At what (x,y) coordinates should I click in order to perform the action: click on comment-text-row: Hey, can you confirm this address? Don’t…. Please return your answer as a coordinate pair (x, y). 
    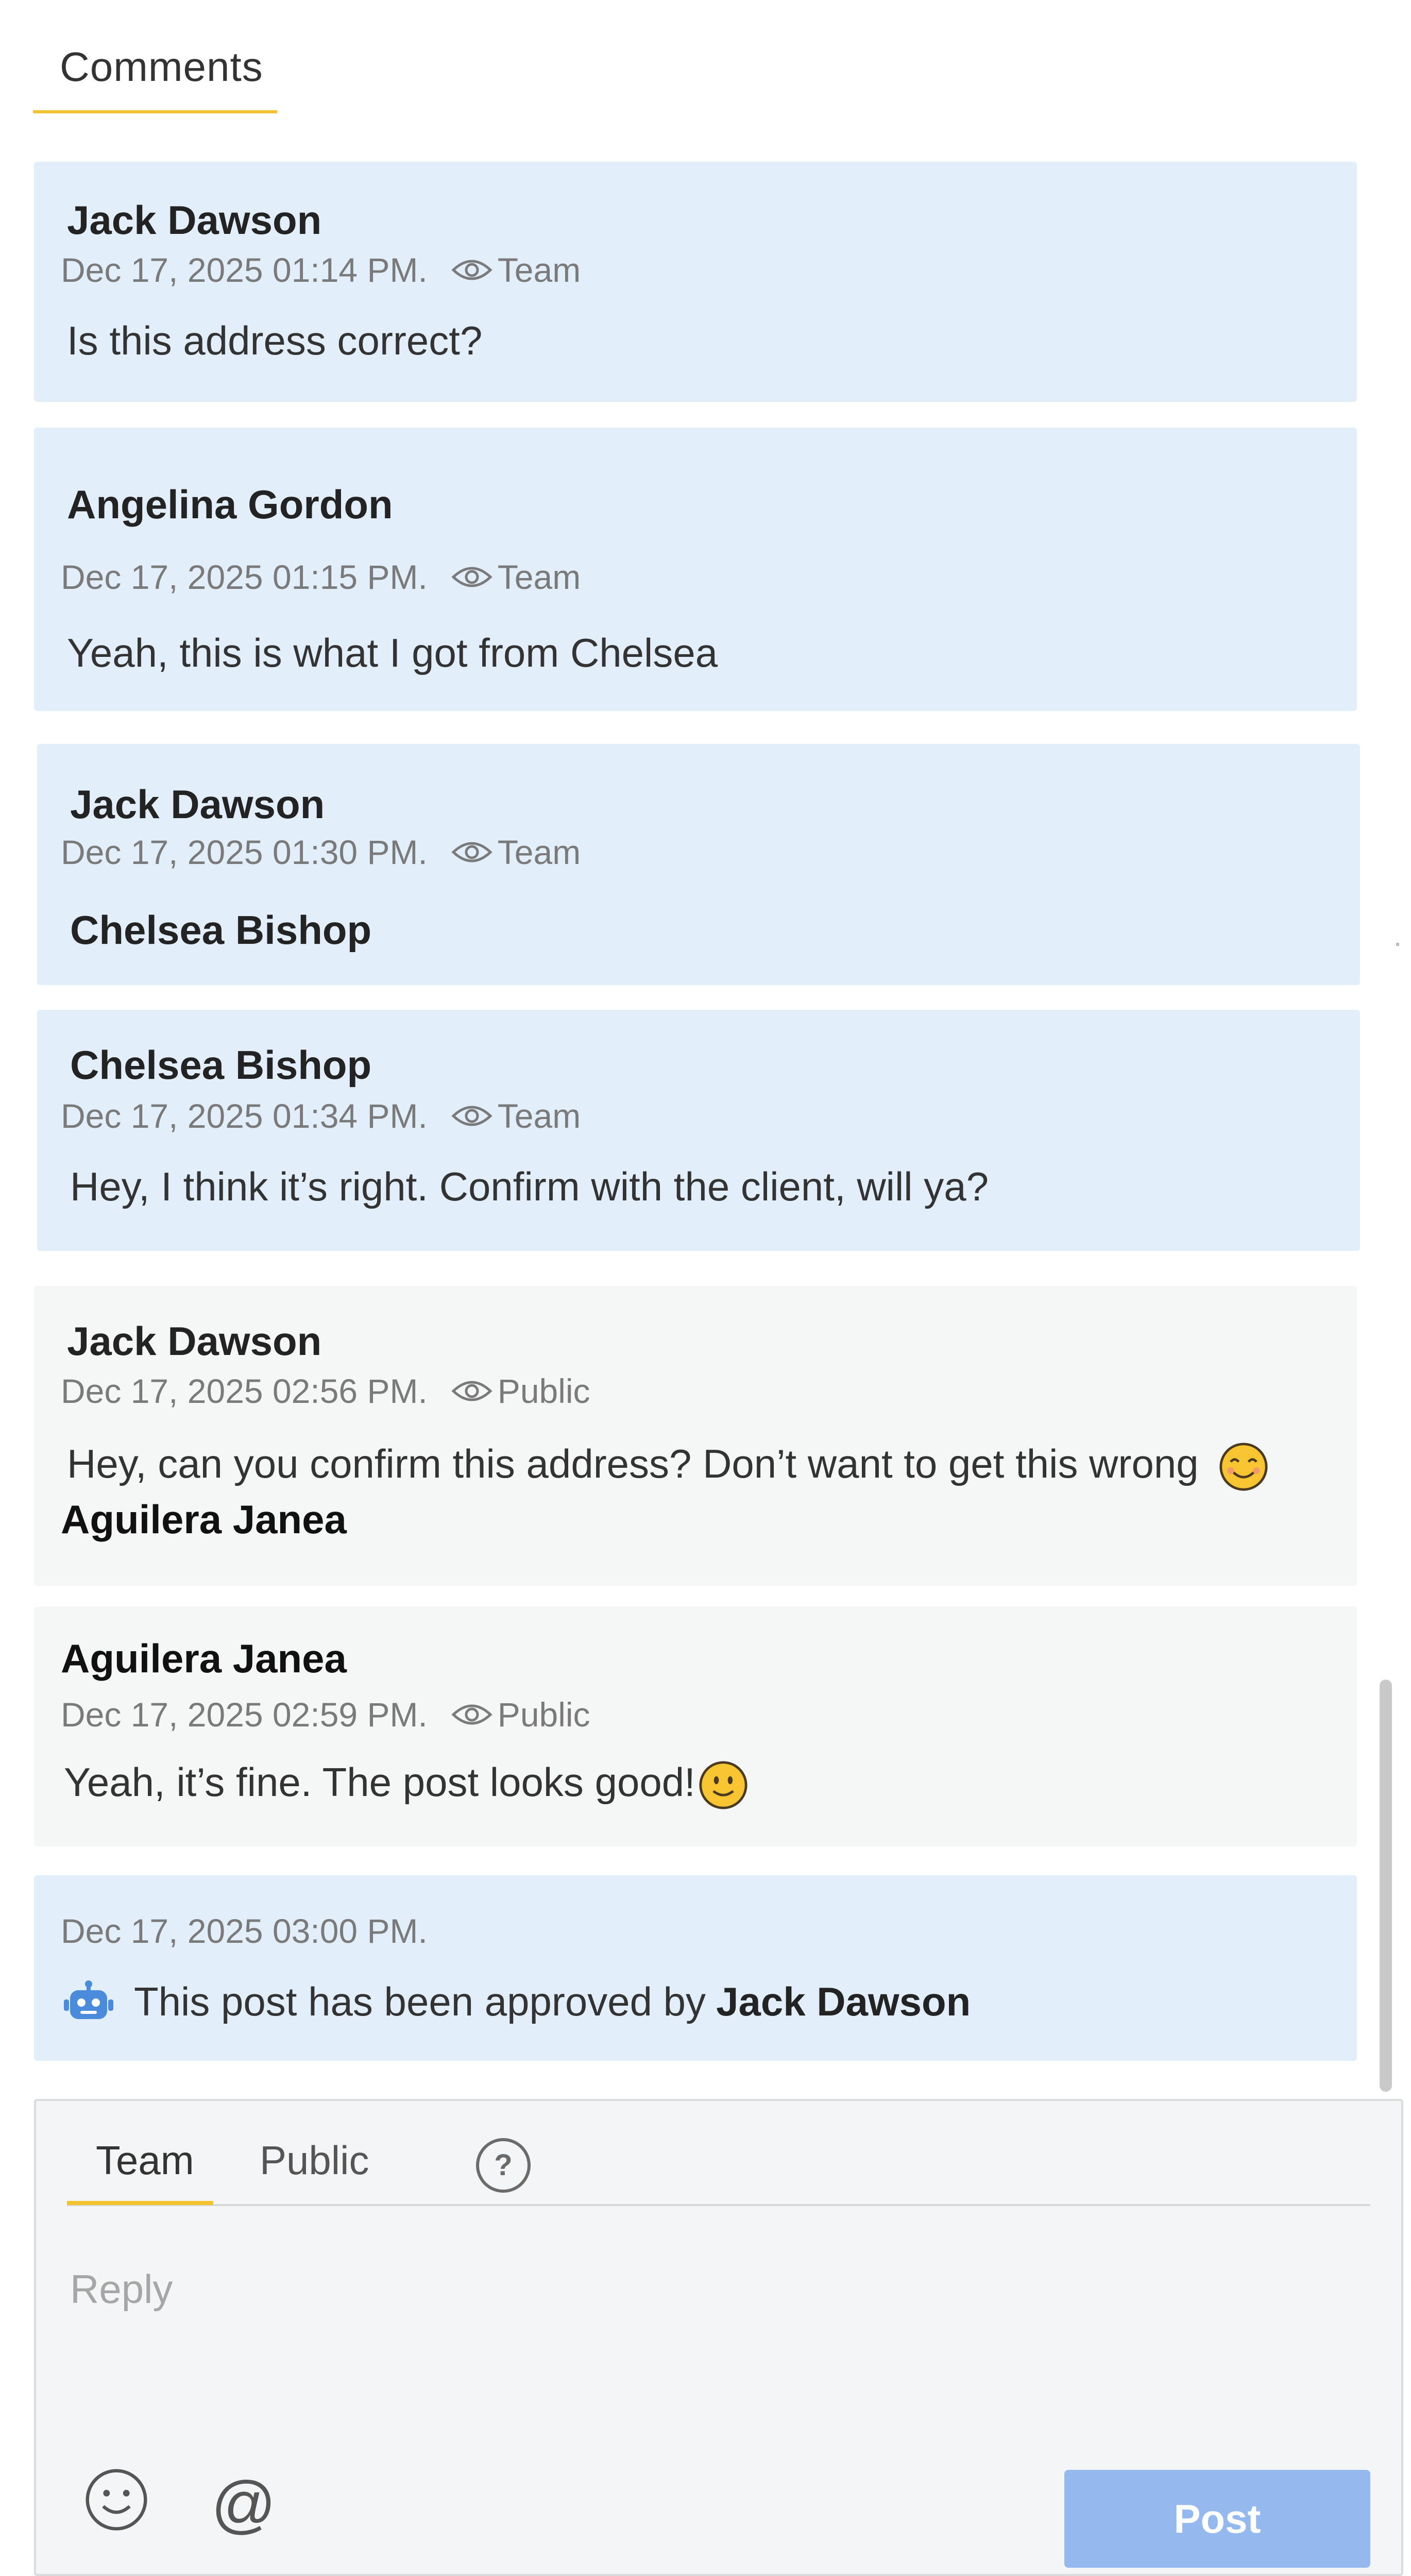
    Looking at the image, I should click on (667, 1466).